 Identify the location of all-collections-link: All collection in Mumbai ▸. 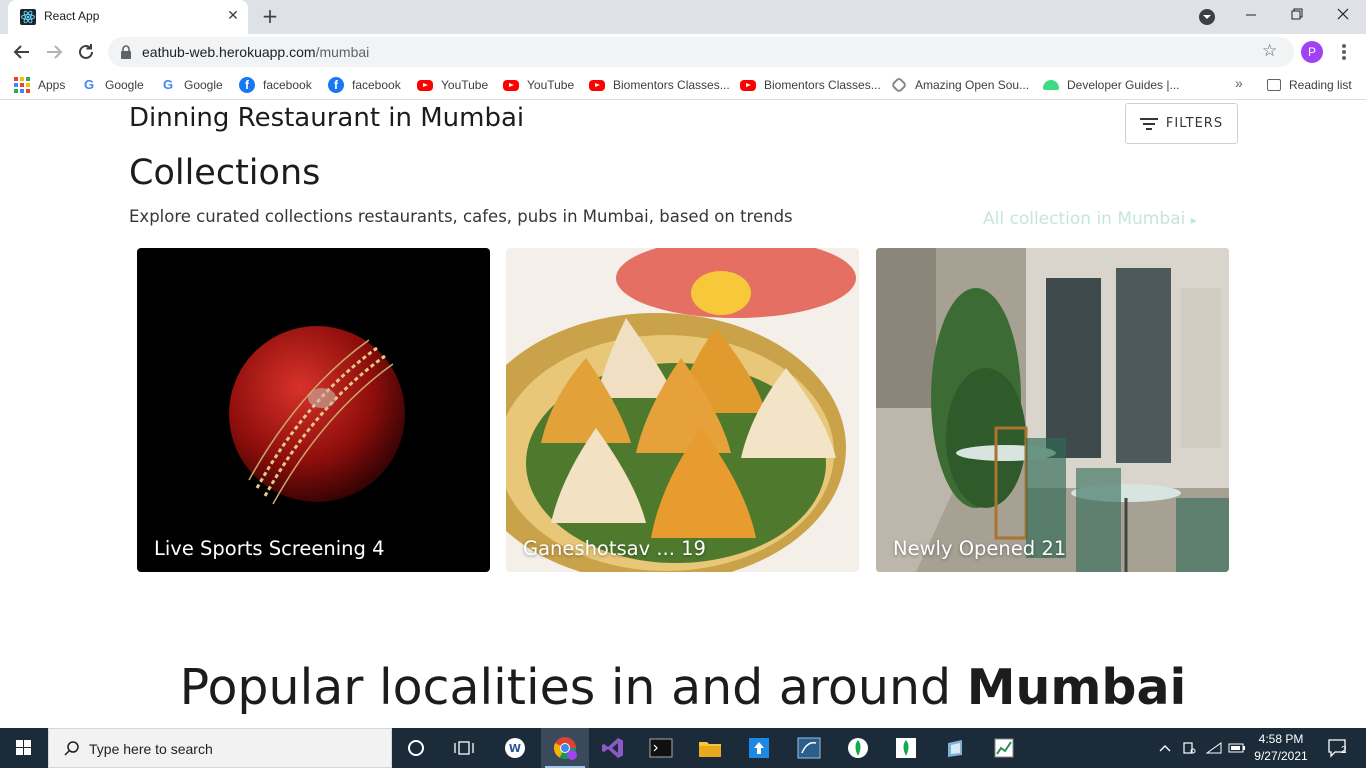
(1090, 219).